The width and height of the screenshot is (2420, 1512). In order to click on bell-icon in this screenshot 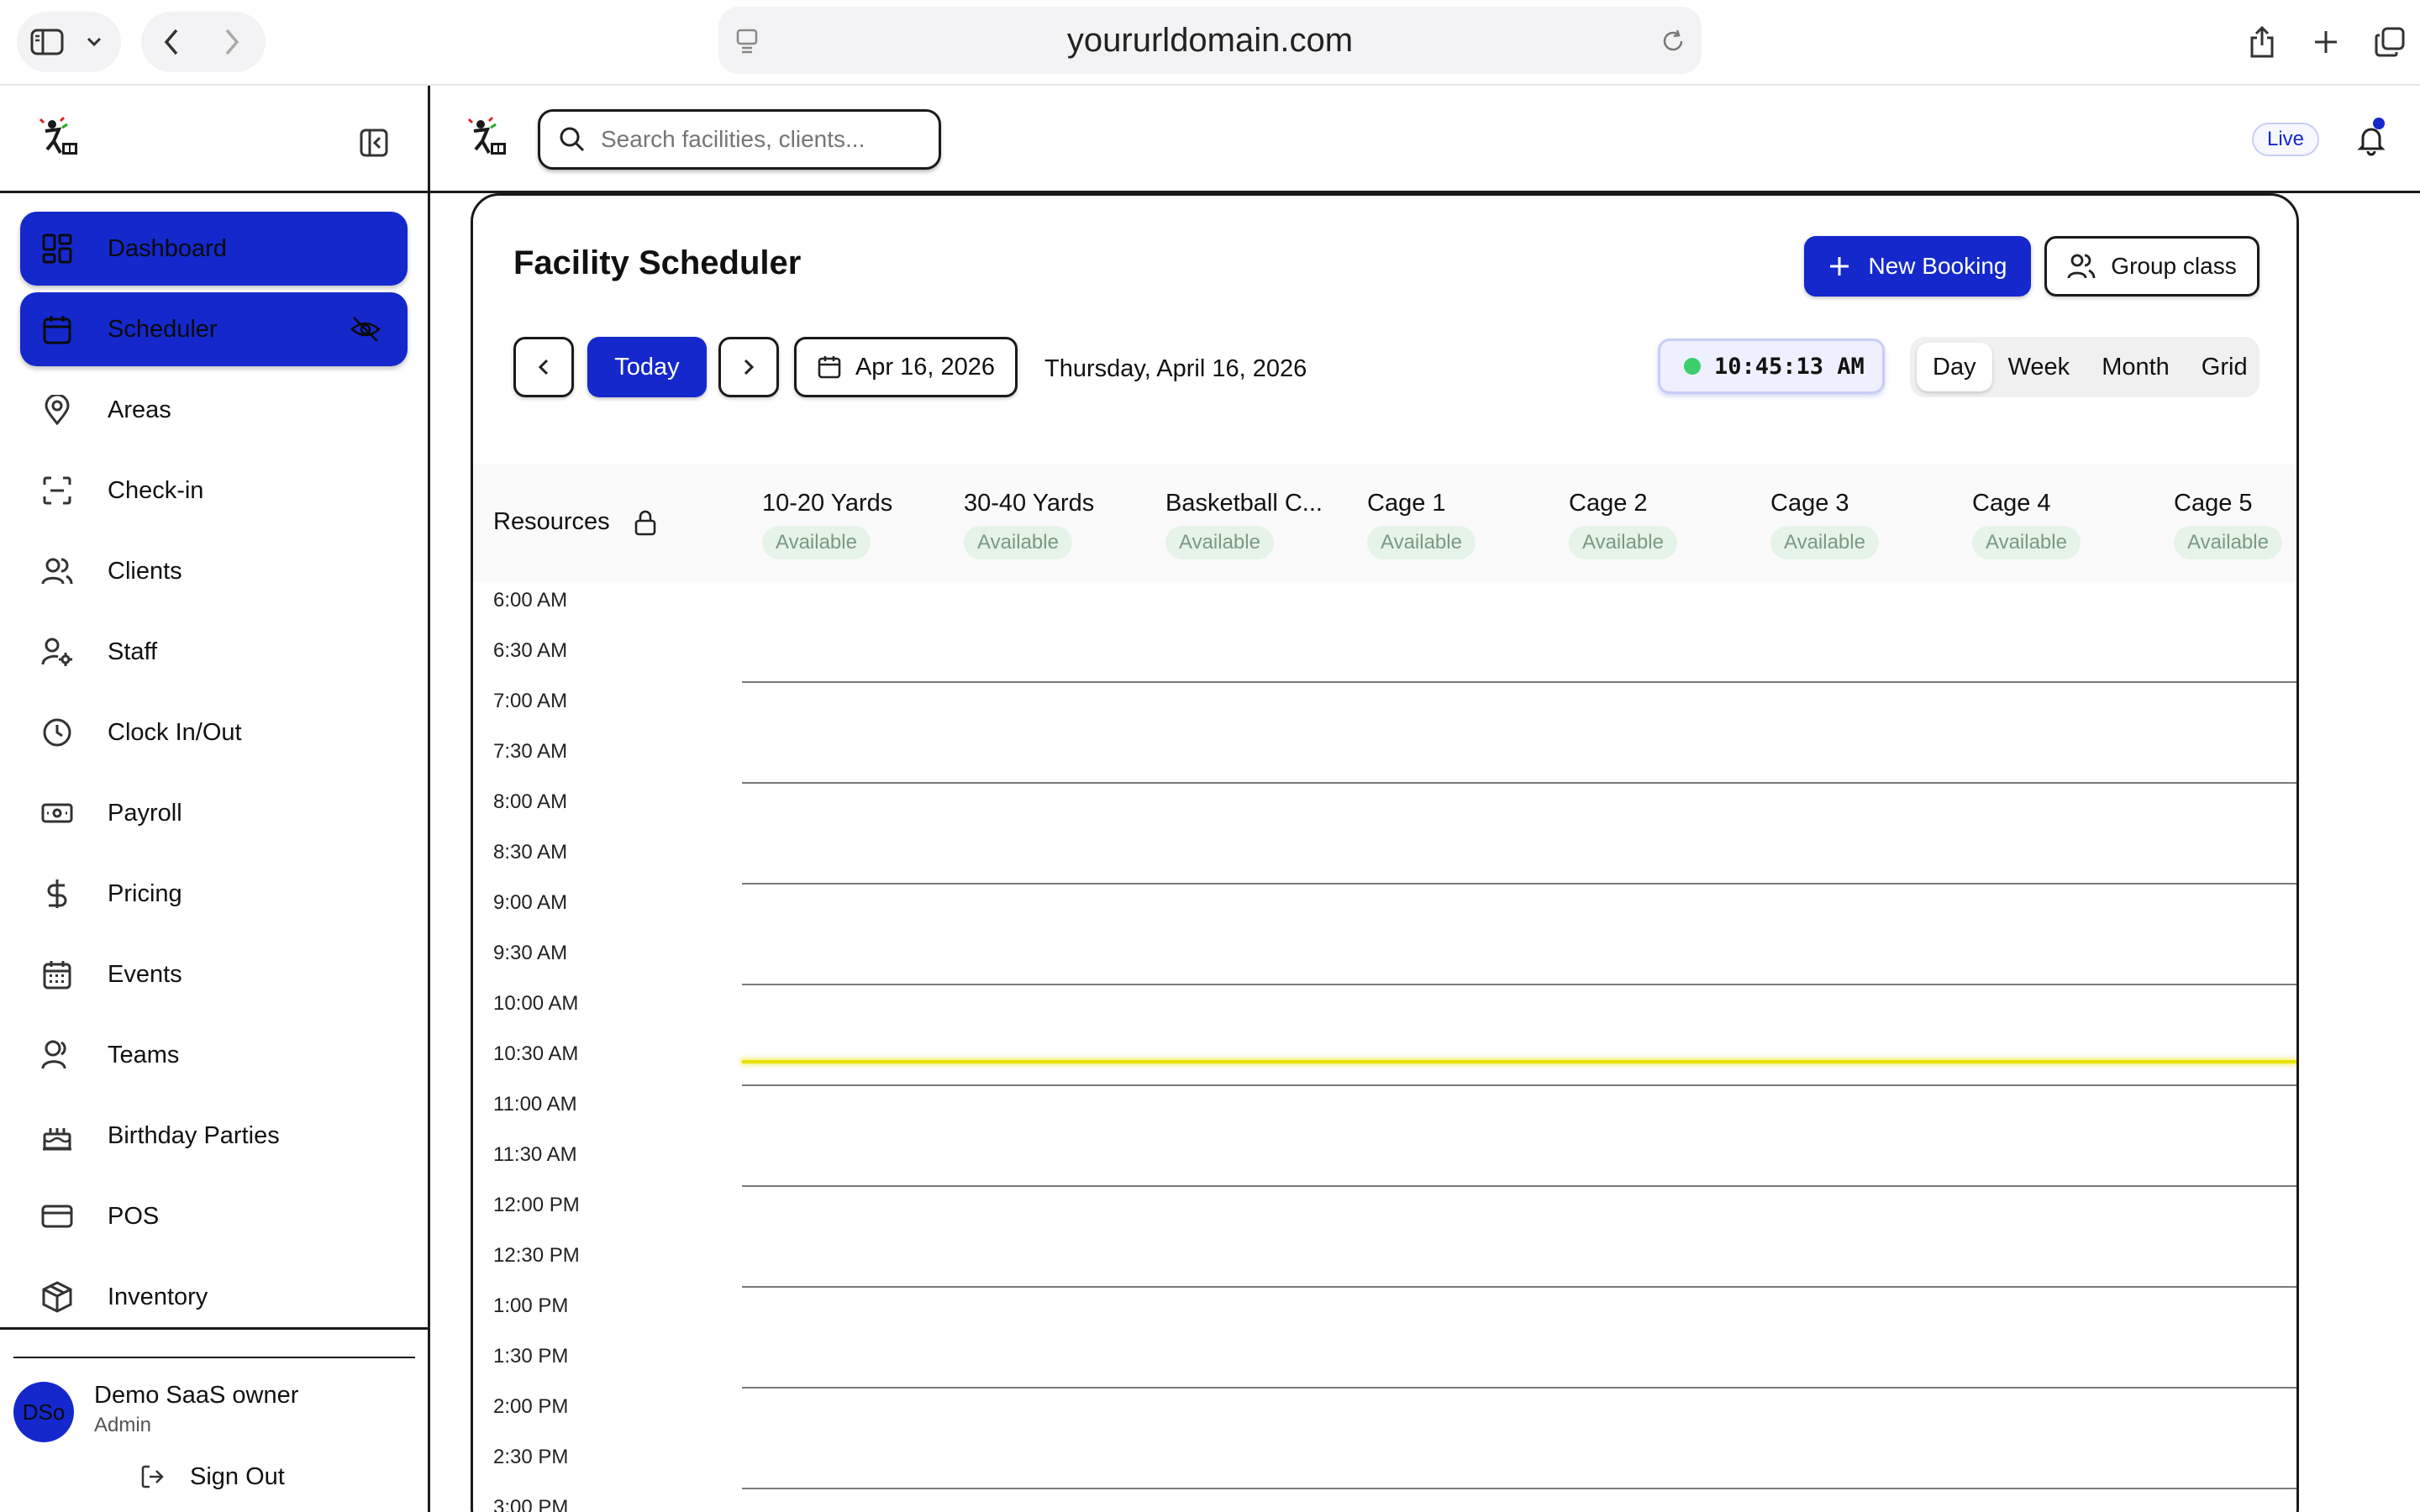, I will do `click(2371, 139)`.